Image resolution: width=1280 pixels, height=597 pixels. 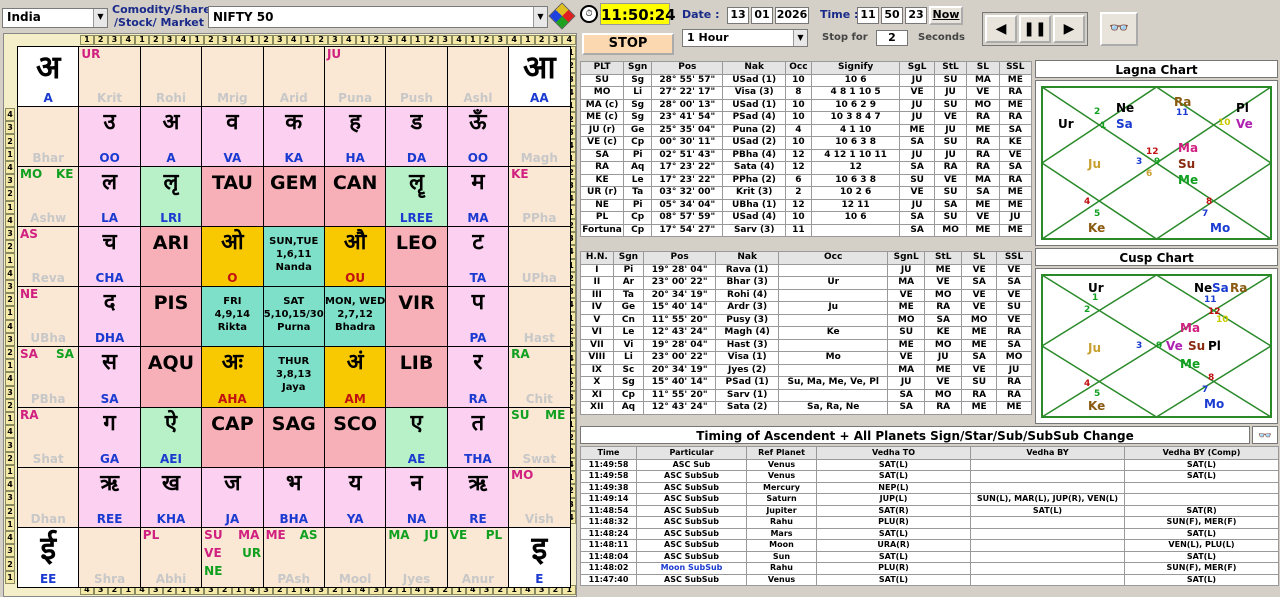 I want to click on grid-cell: उ OO, so click(x=109, y=137).